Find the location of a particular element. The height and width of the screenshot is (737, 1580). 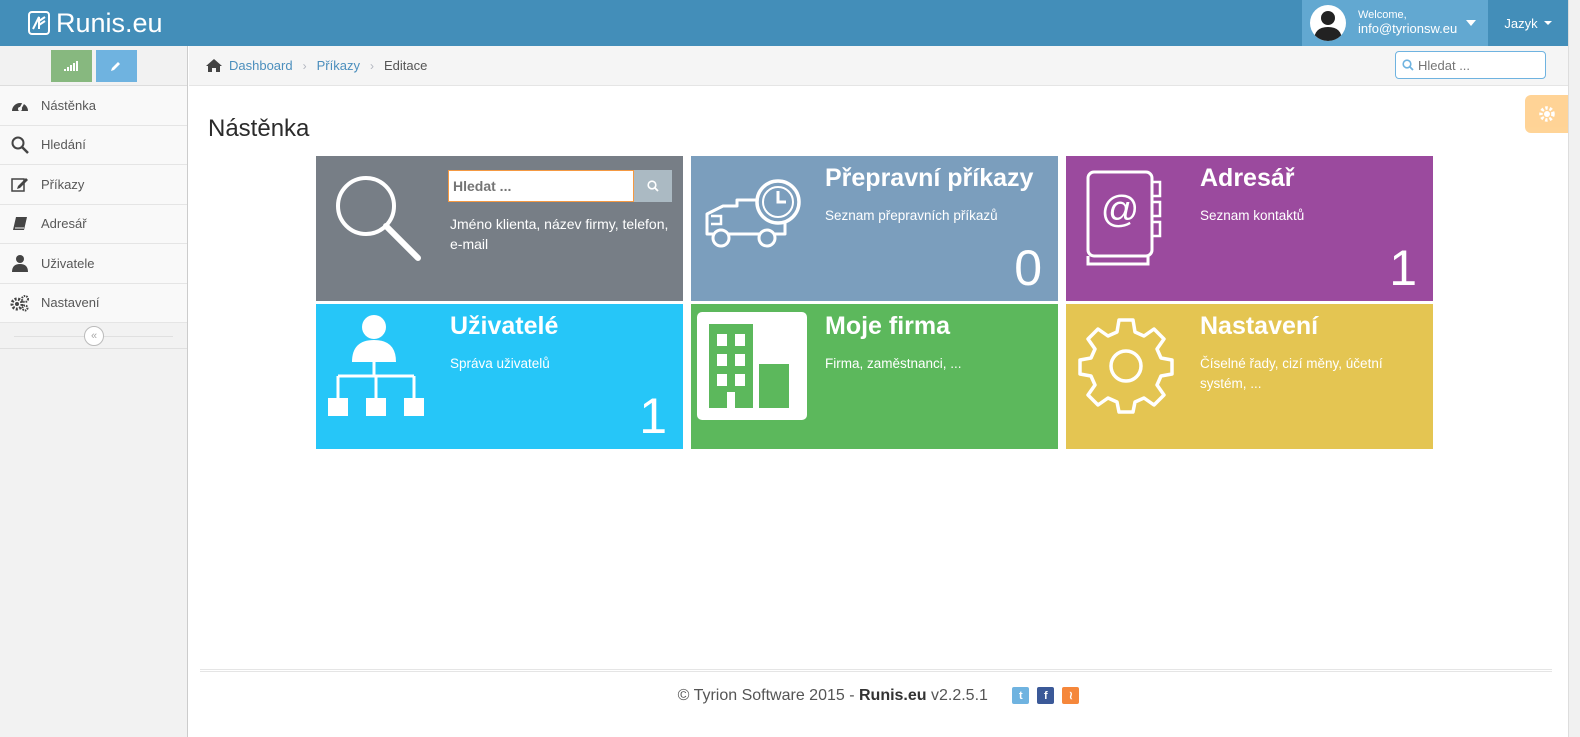

tile-search-button is located at coordinates (653, 186).